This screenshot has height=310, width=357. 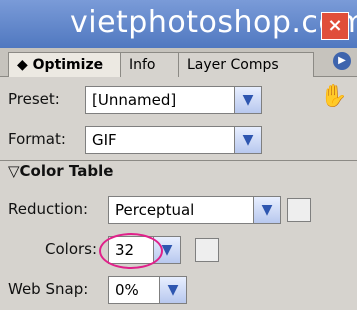 I want to click on optimize-icon: ✋, so click(x=333, y=96).